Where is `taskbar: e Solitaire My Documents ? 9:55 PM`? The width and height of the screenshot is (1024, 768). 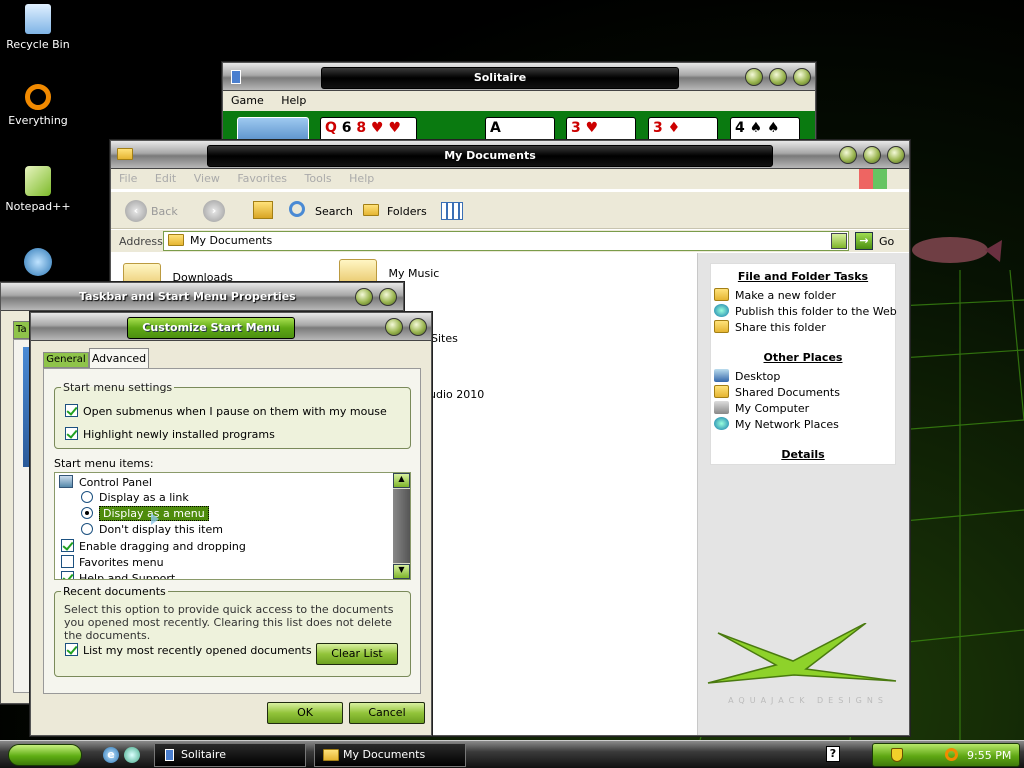
taskbar: e Solitaire My Documents ? 9:55 PM is located at coordinates (512, 754).